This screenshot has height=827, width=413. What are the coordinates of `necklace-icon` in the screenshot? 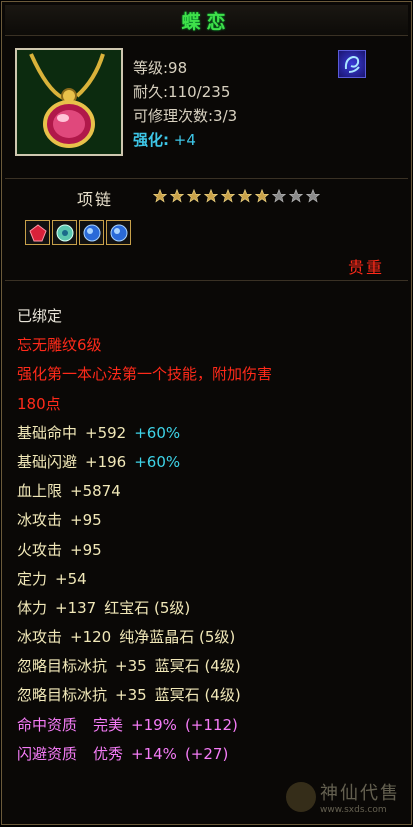 It's located at (69, 102).